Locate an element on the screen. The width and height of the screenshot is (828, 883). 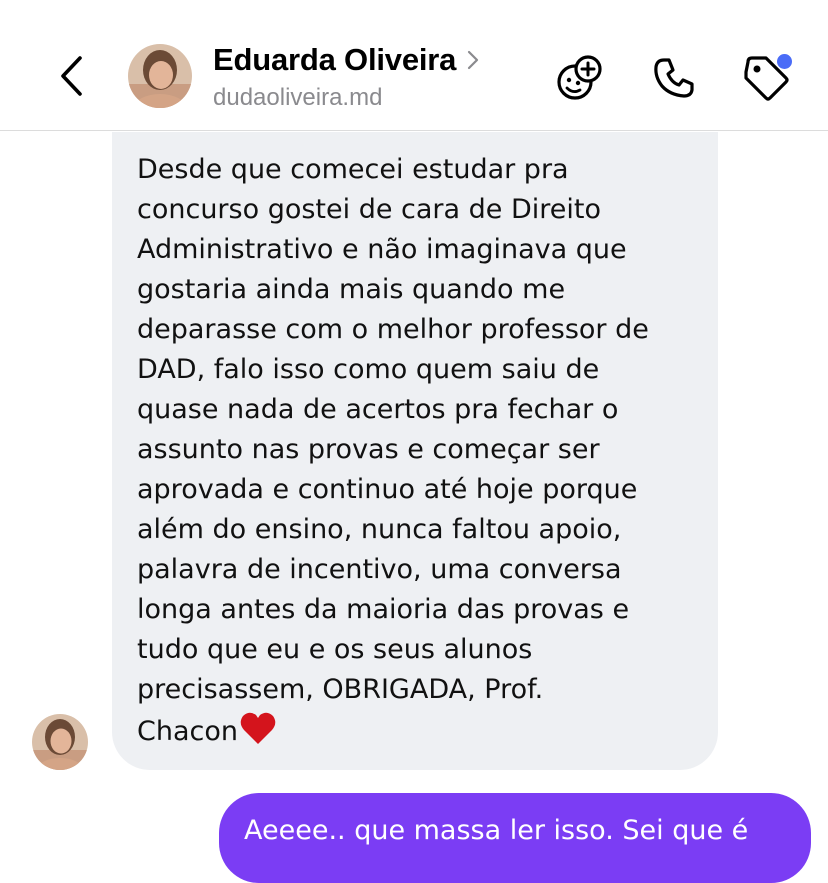
contact-avatar is located at coordinates (160, 76).